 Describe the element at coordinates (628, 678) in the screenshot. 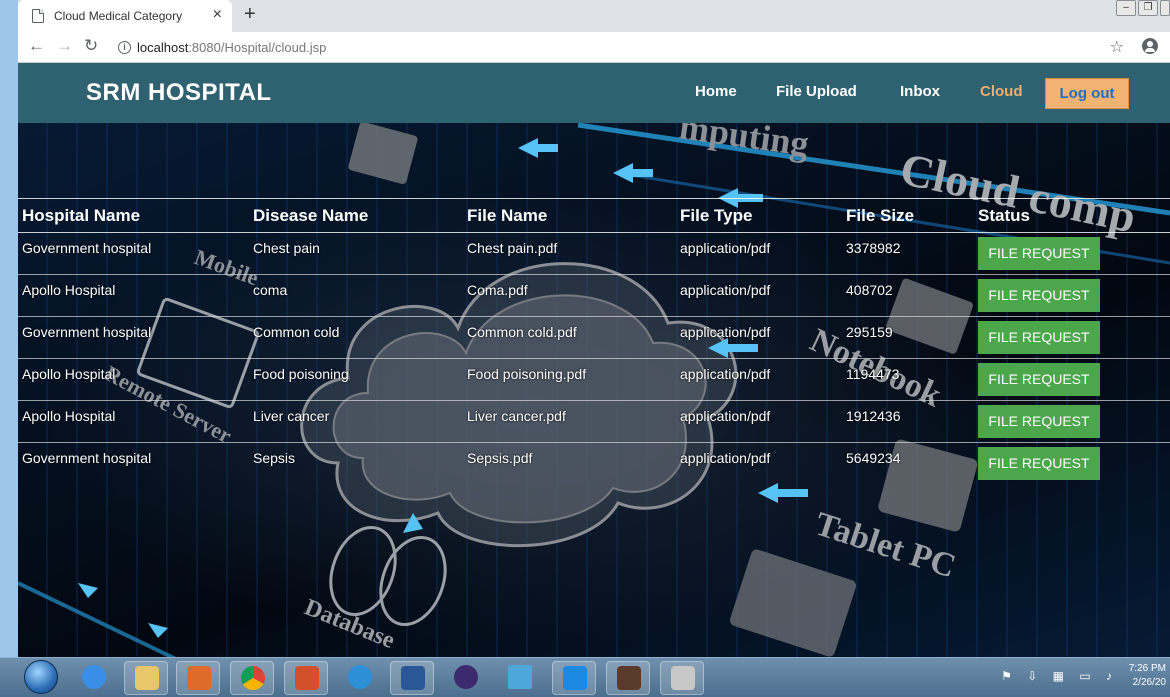

I see `app-icon` at that location.